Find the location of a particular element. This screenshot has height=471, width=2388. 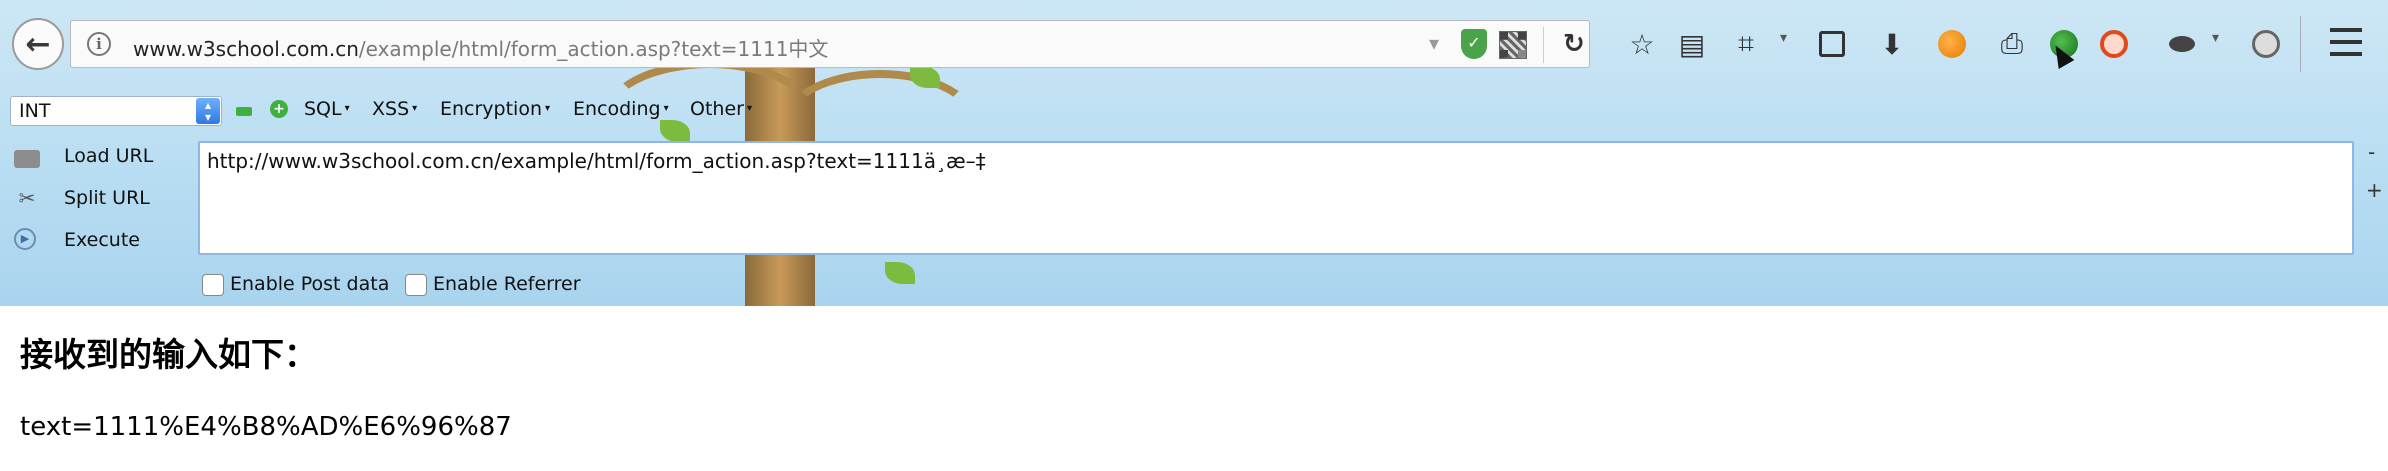

play-icon: ▶ is located at coordinates (25, 239).